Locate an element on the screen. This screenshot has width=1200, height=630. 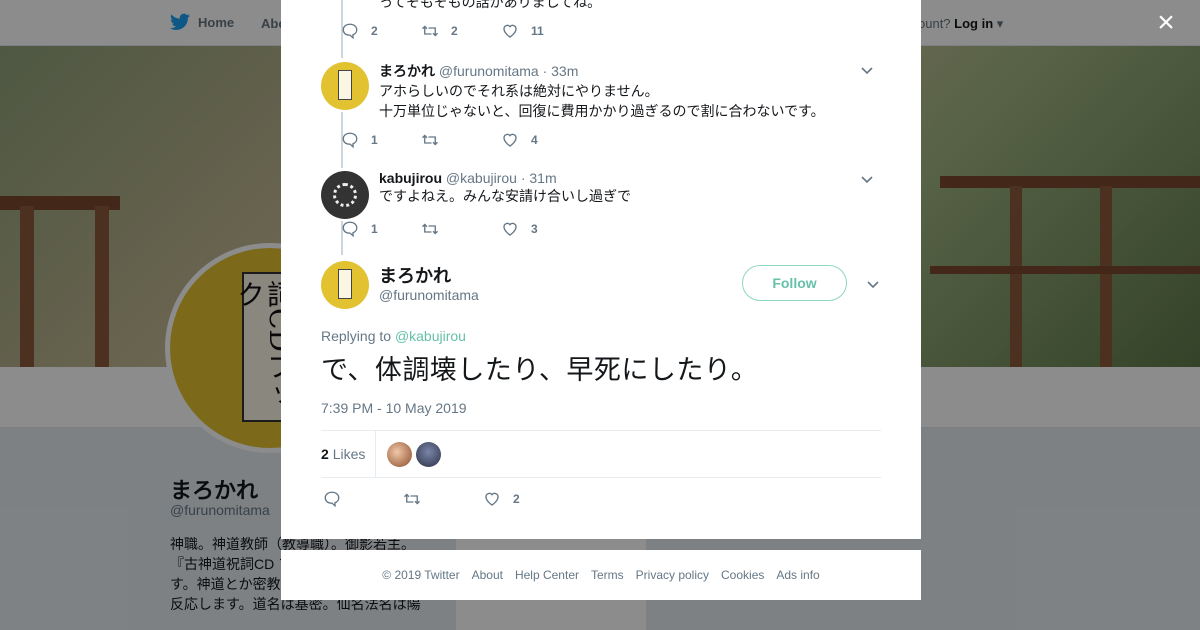
like-count: 11 is located at coordinates (537, 31).